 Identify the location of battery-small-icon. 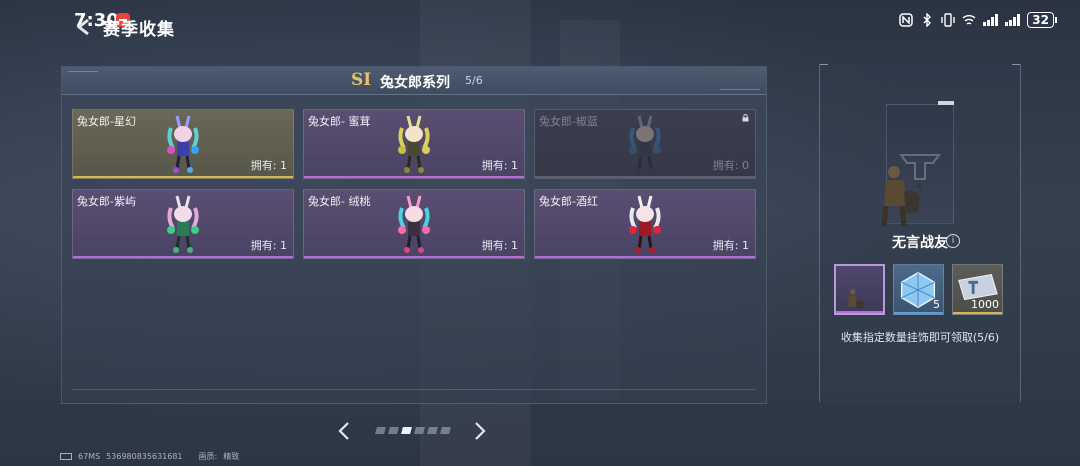
(66, 456).